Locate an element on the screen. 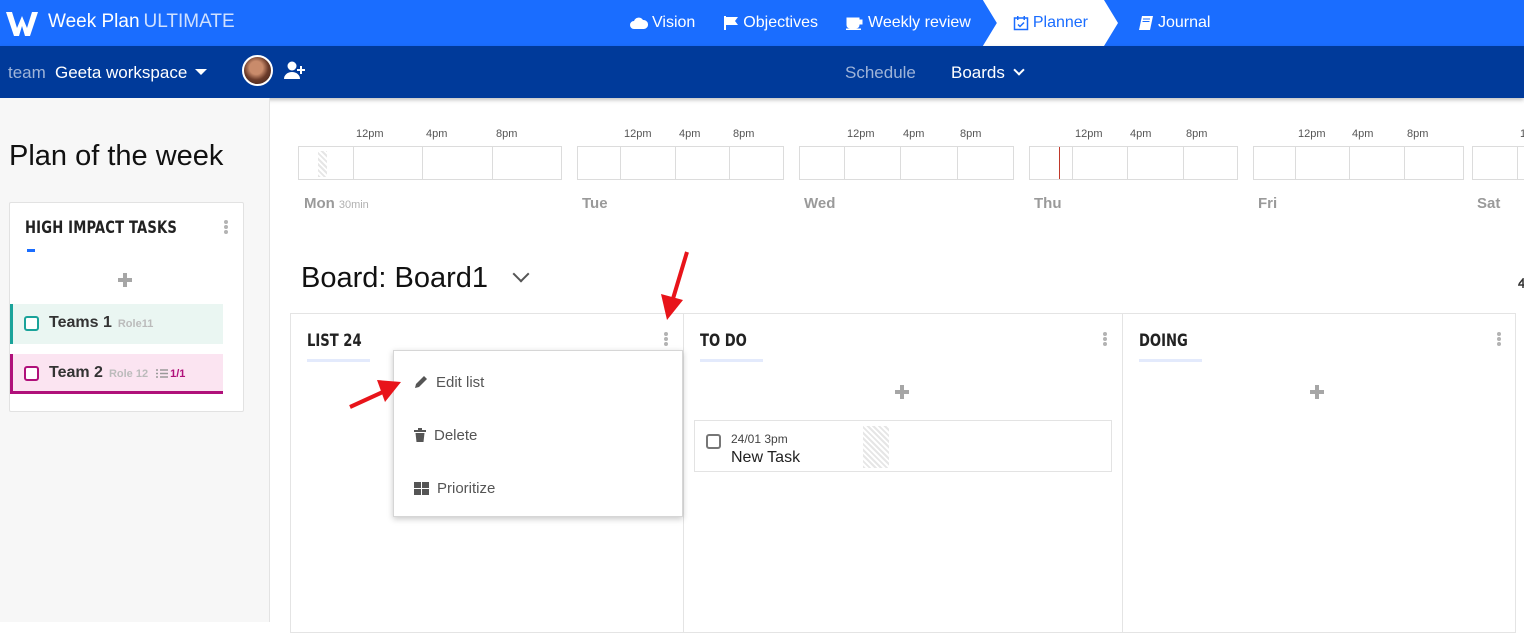  user-avatar is located at coordinates (257, 70).